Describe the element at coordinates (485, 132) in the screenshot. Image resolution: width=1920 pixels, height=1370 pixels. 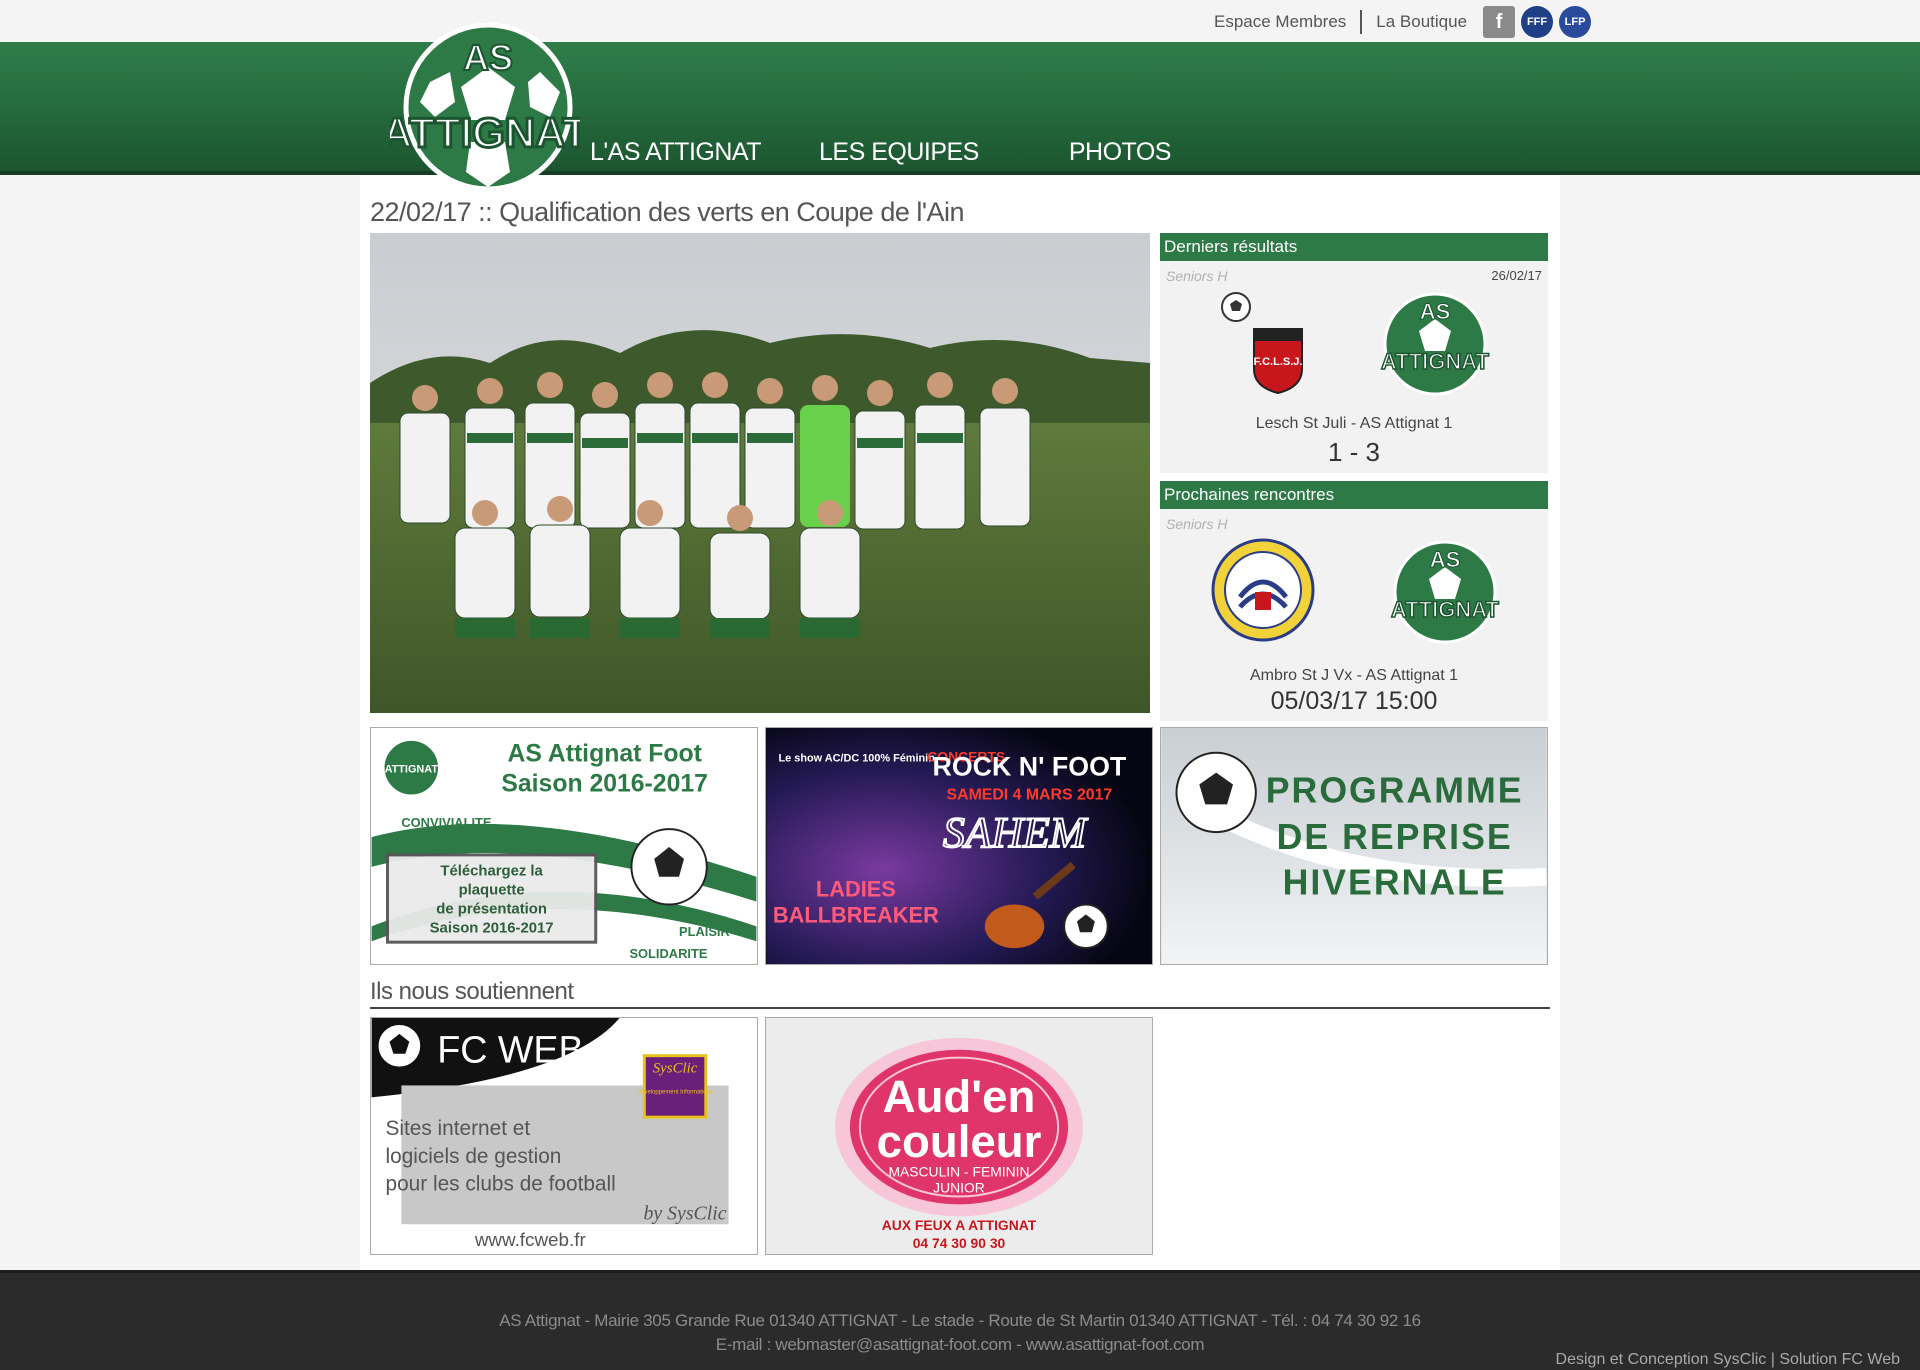
I see `logo-attignat-text: ATTIGNAT` at that location.